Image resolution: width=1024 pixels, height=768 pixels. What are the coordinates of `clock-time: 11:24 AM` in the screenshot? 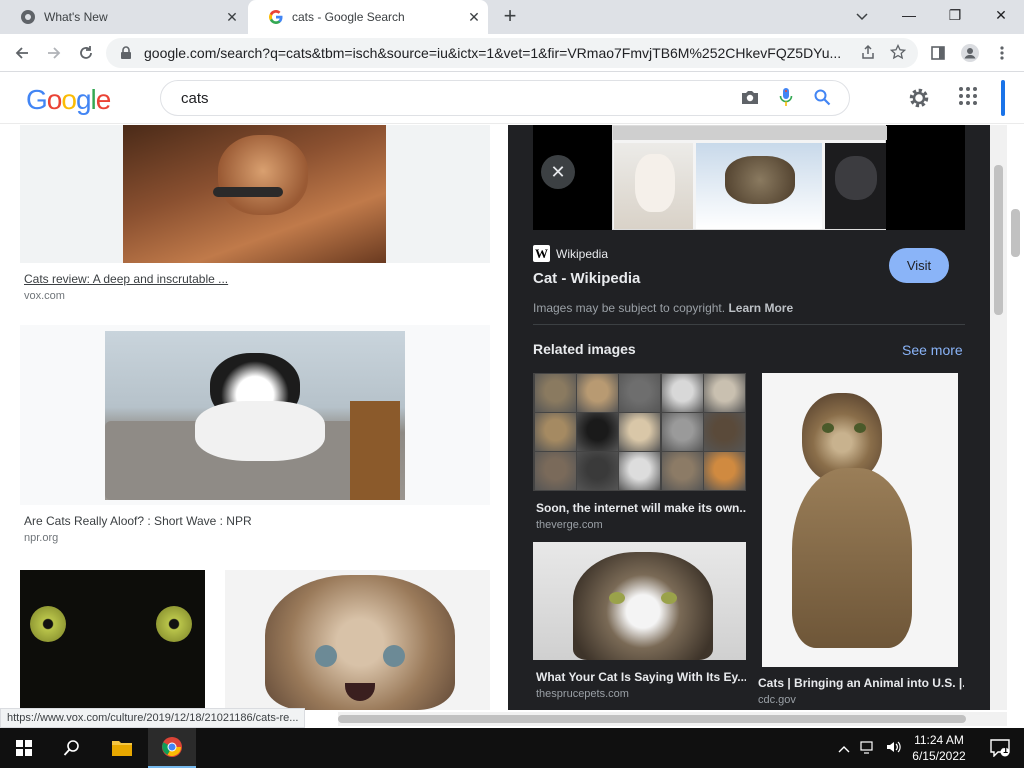 It's located at (939, 740).